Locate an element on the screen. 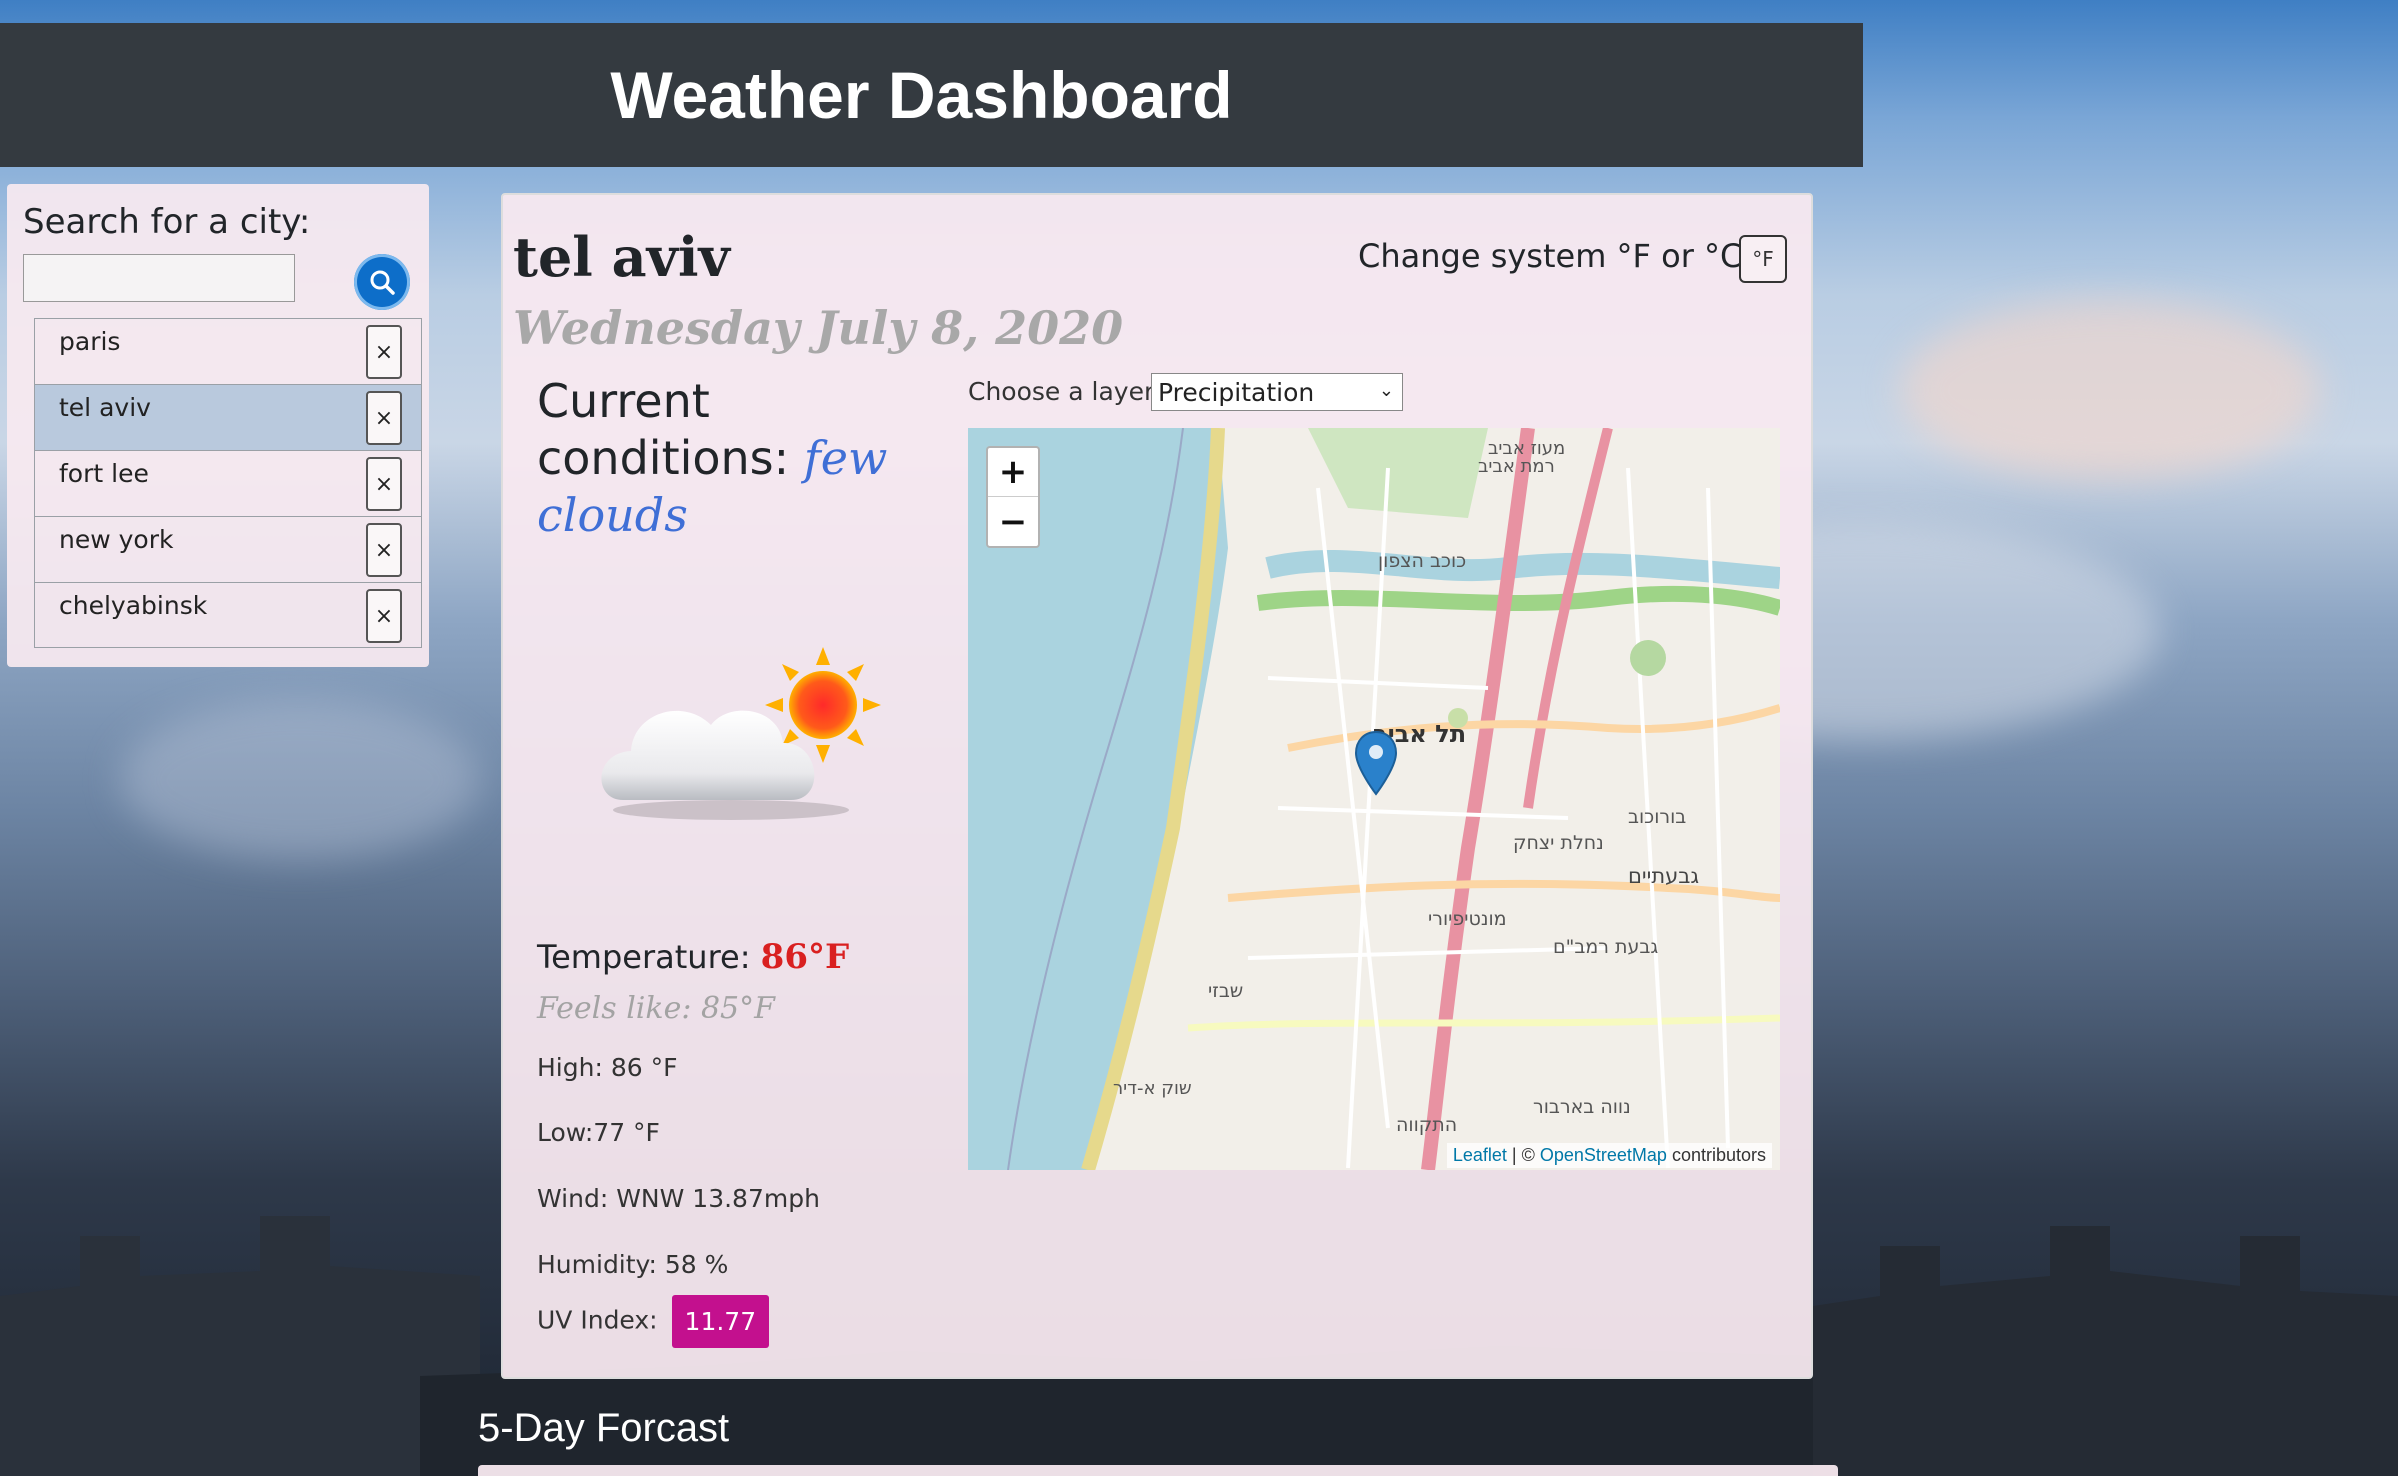  city-label: new york is located at coordinates (116, 539).